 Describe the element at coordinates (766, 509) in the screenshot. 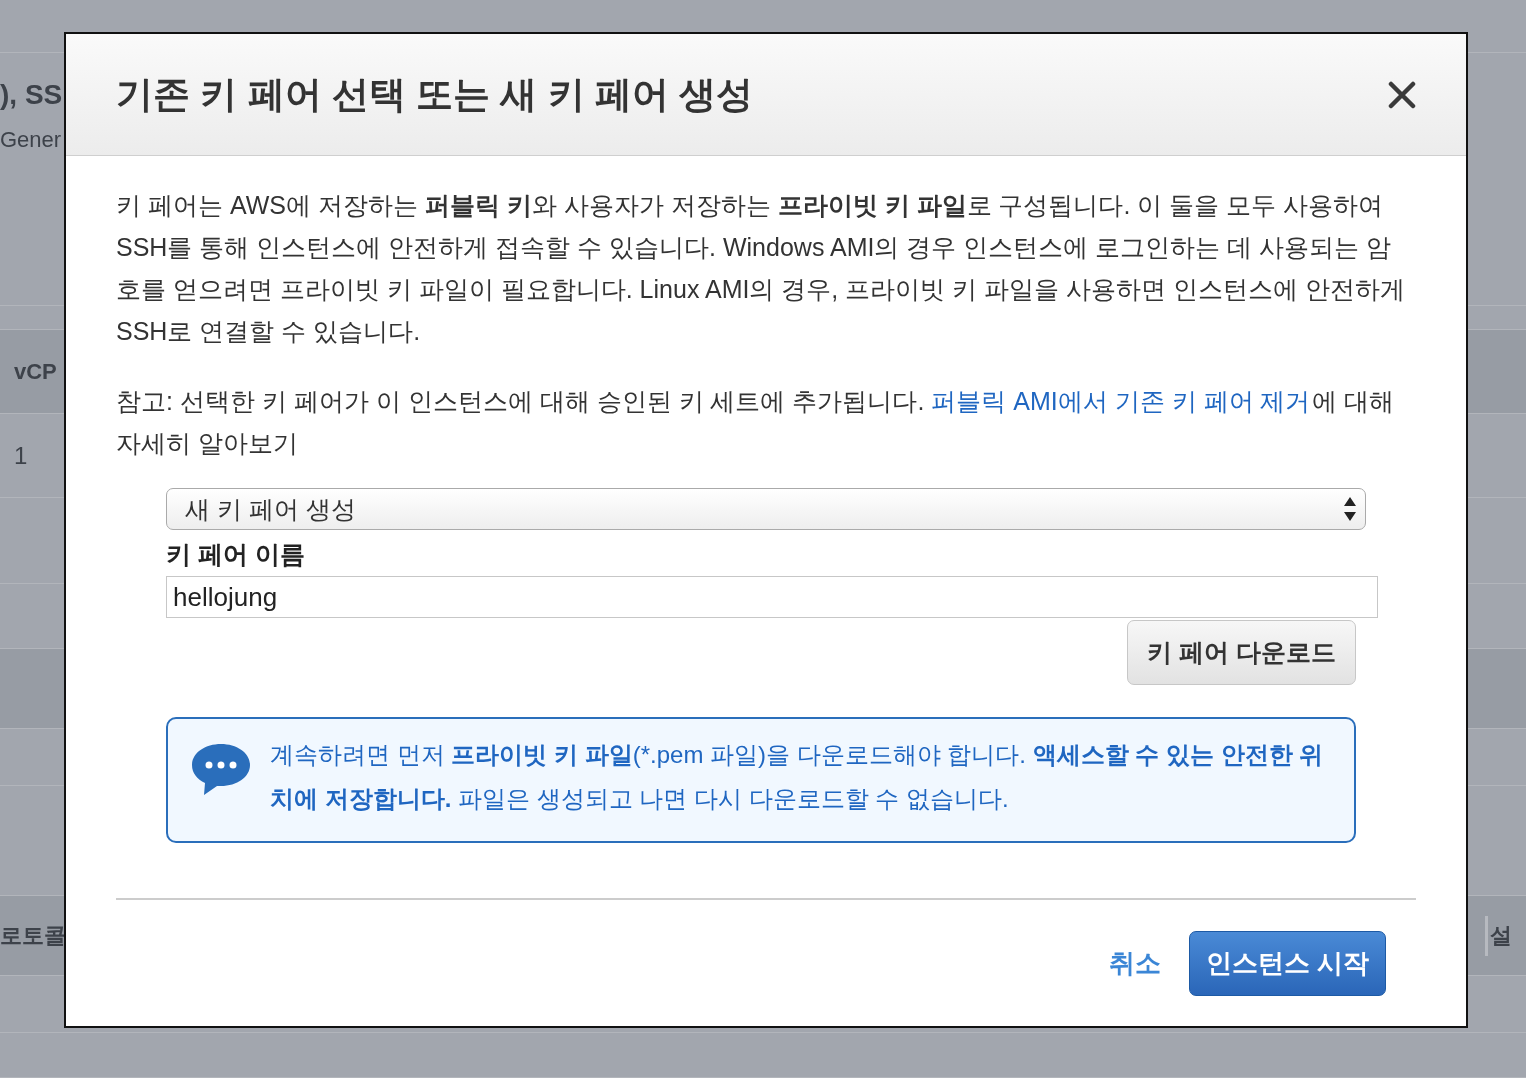

I see `key-pair-select: 새 키 페어 생성` at that location.